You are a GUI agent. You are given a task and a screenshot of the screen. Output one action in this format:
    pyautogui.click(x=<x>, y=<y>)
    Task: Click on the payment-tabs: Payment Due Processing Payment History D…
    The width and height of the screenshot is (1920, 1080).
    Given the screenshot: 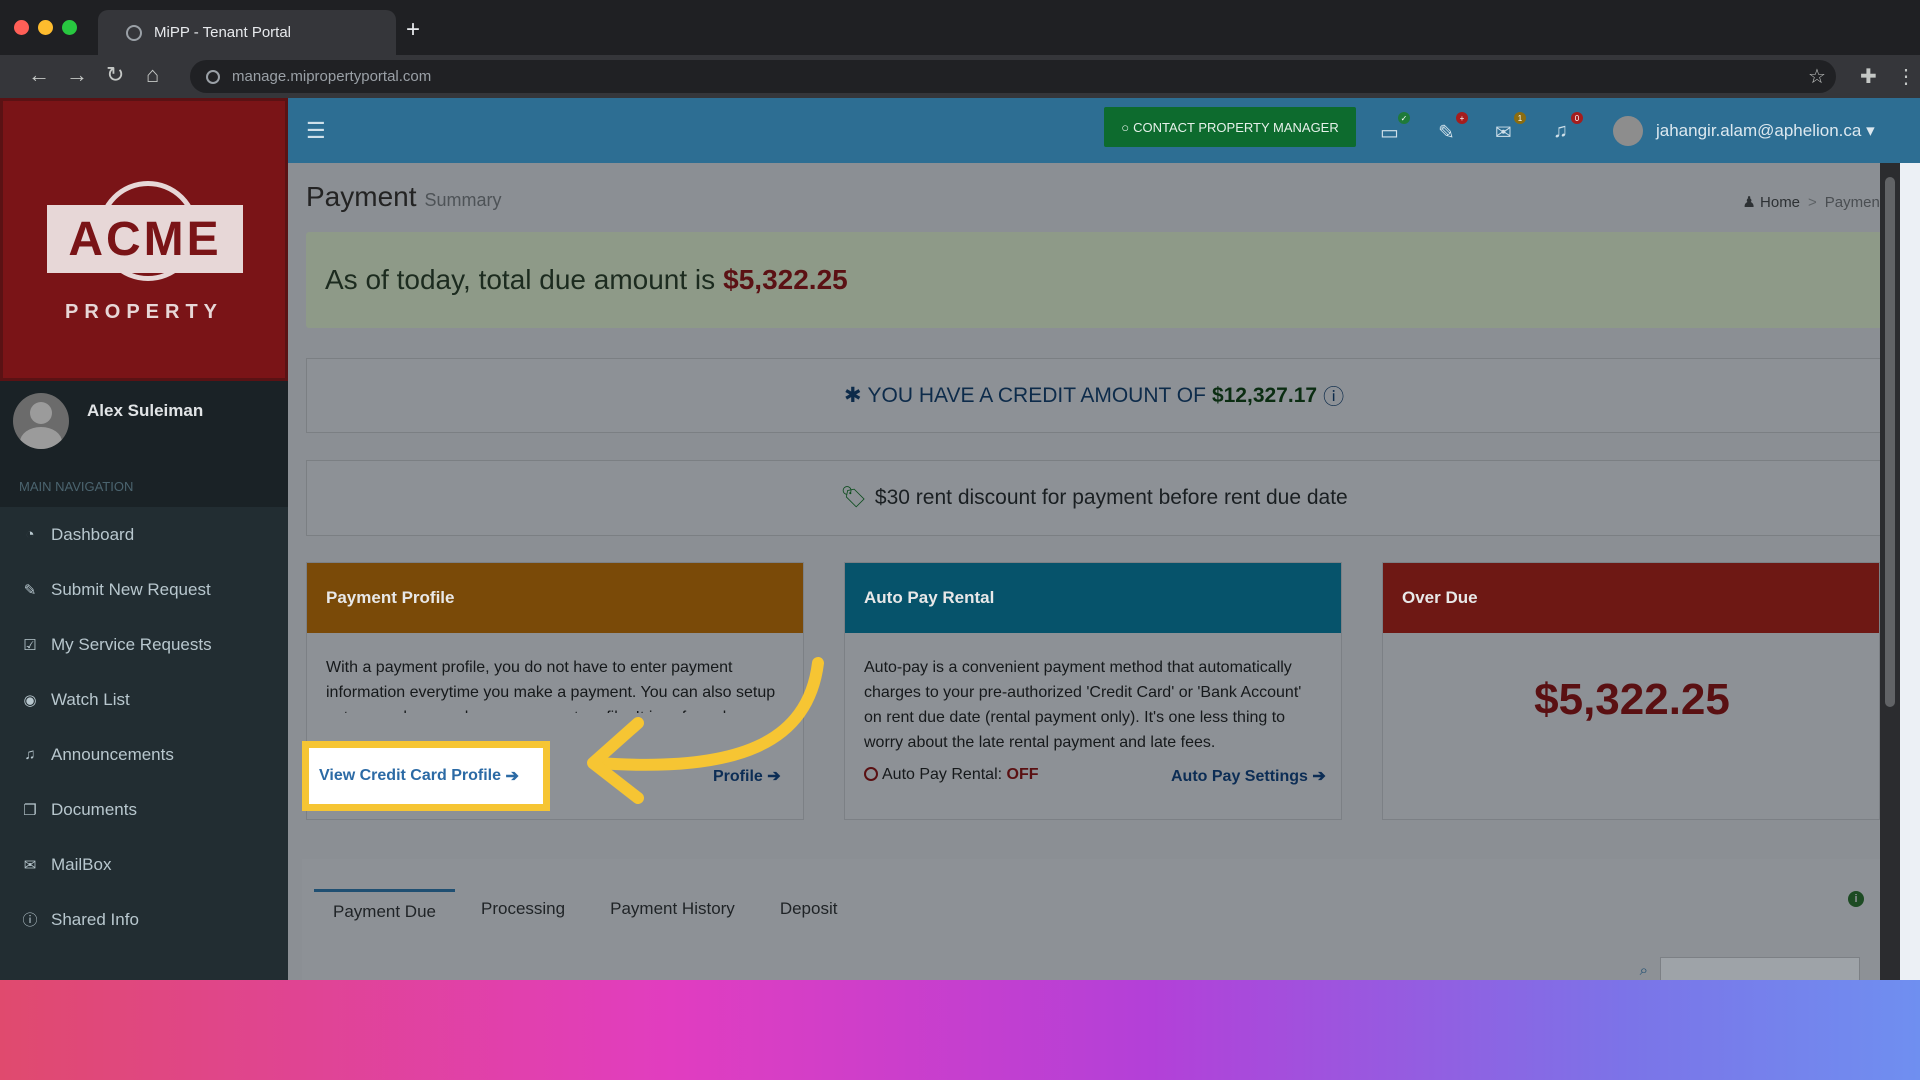 What is the action you would take?
    pyautogui.click(x=588, y=910)
    